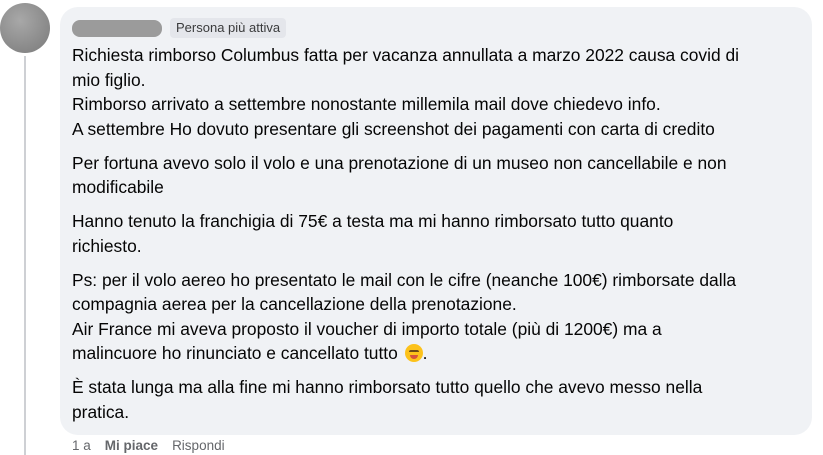  I want to click on text-line: pratica., so click(101, 411).